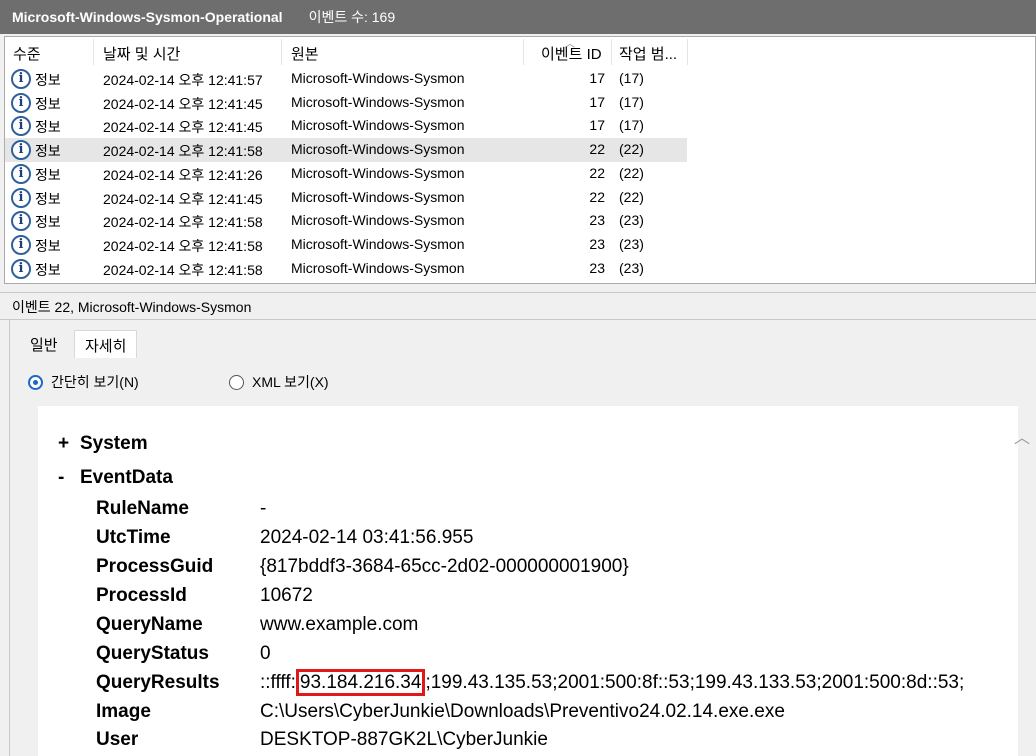 The image size is (1036, 756). What do you see at coordinates (114, 443) in the screenshot?
I see `system-label: System` at bounding box center [114, 443].